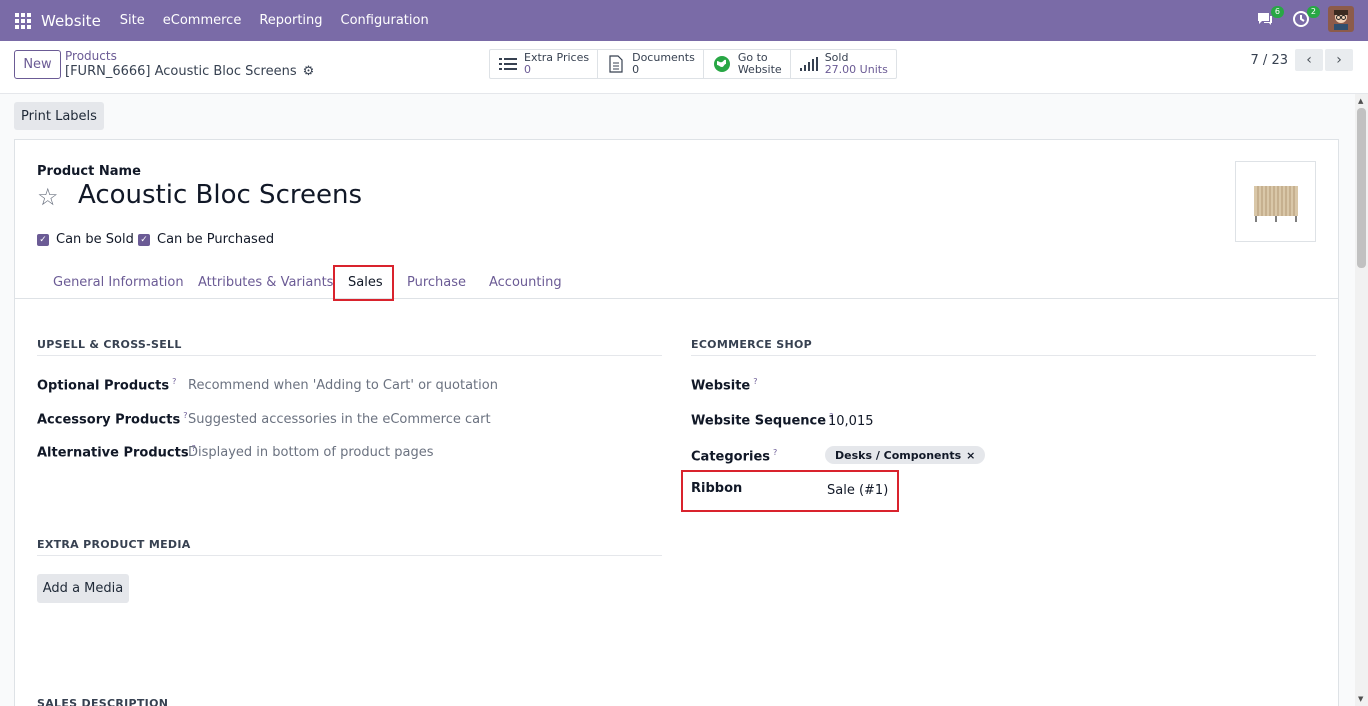  Describe the element at coordinates (95, 239) in the screenshot. I see `can-be-sold-label: Can be Sold` at that location.